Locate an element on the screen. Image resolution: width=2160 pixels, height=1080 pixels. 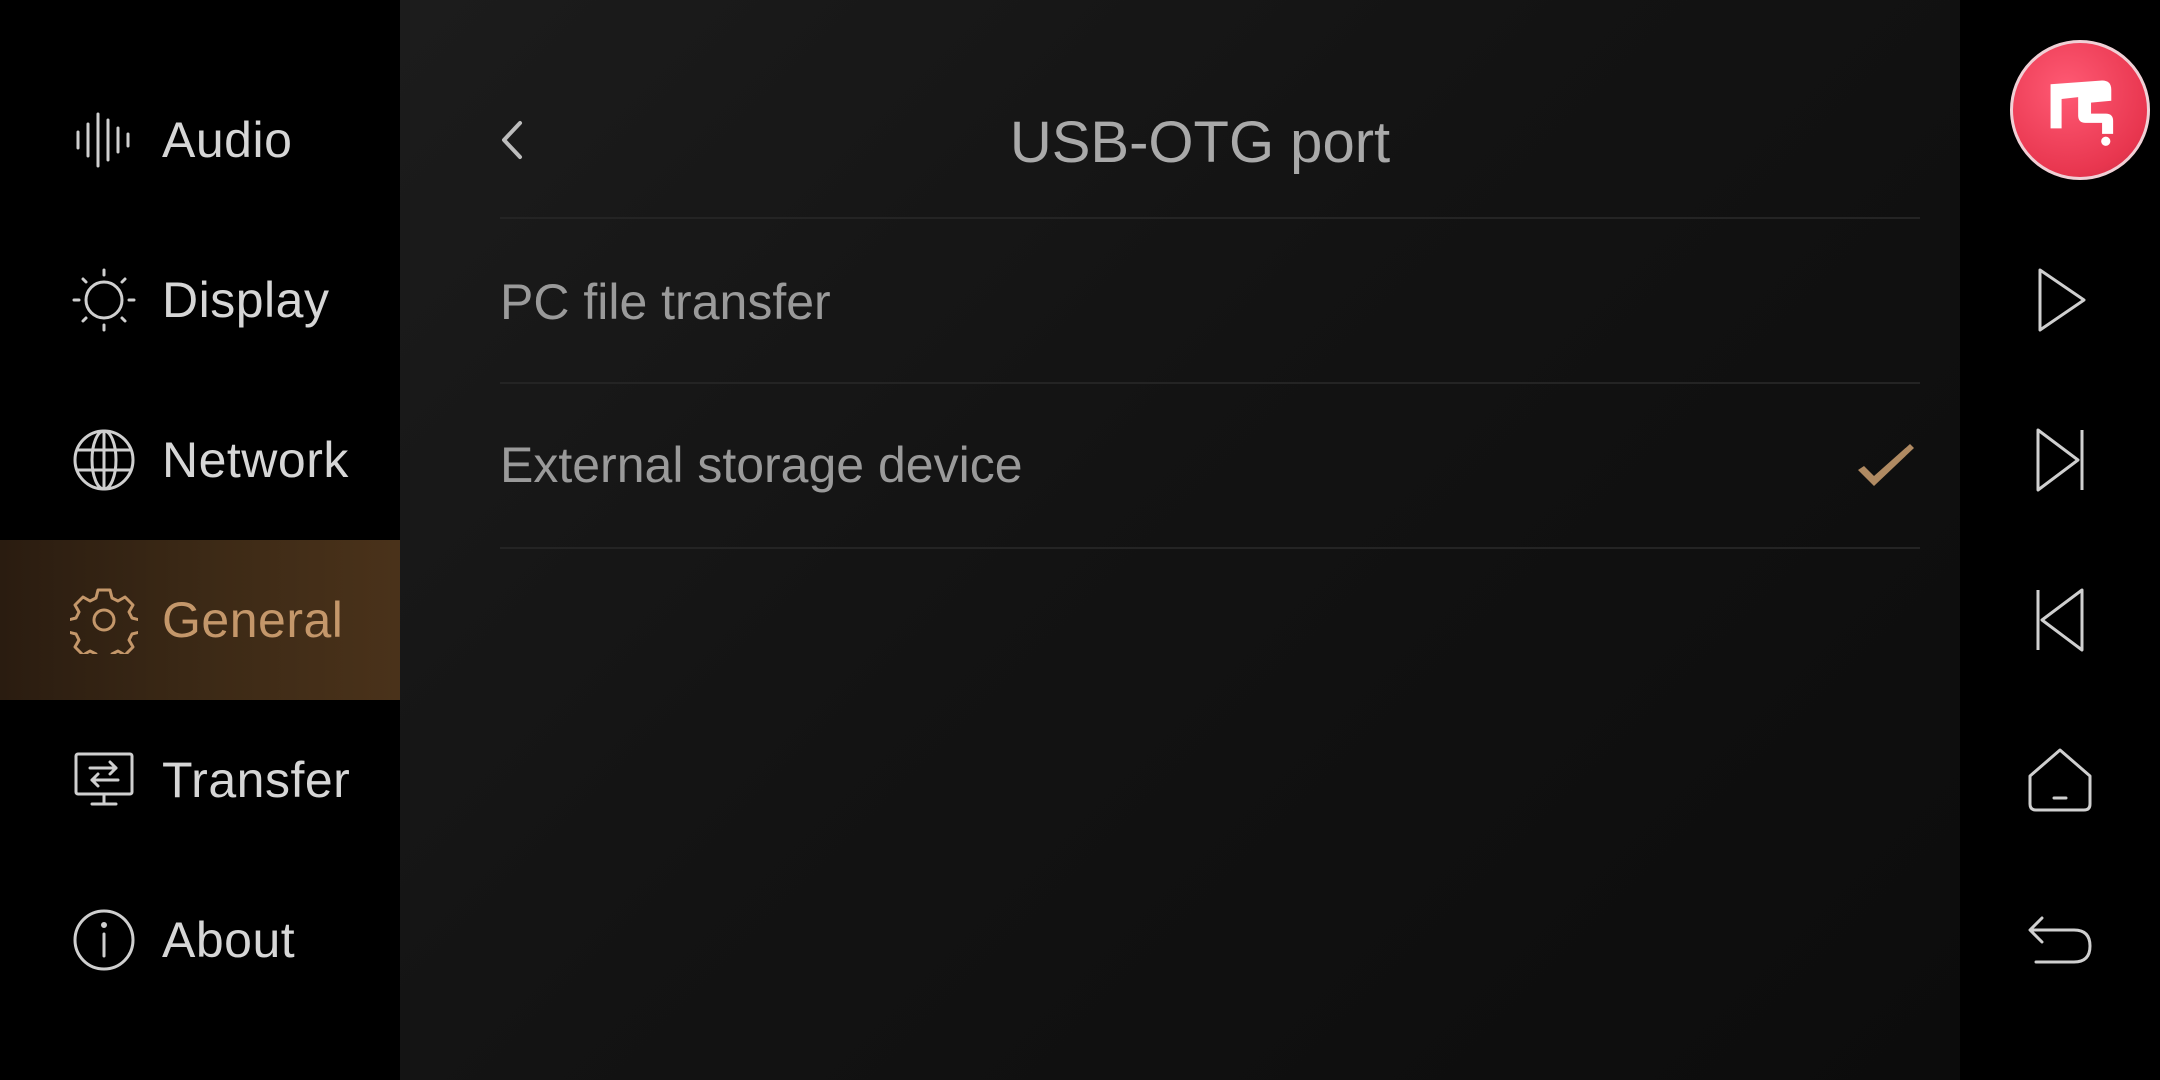
play-icon is located at coordinates (2062, 300).